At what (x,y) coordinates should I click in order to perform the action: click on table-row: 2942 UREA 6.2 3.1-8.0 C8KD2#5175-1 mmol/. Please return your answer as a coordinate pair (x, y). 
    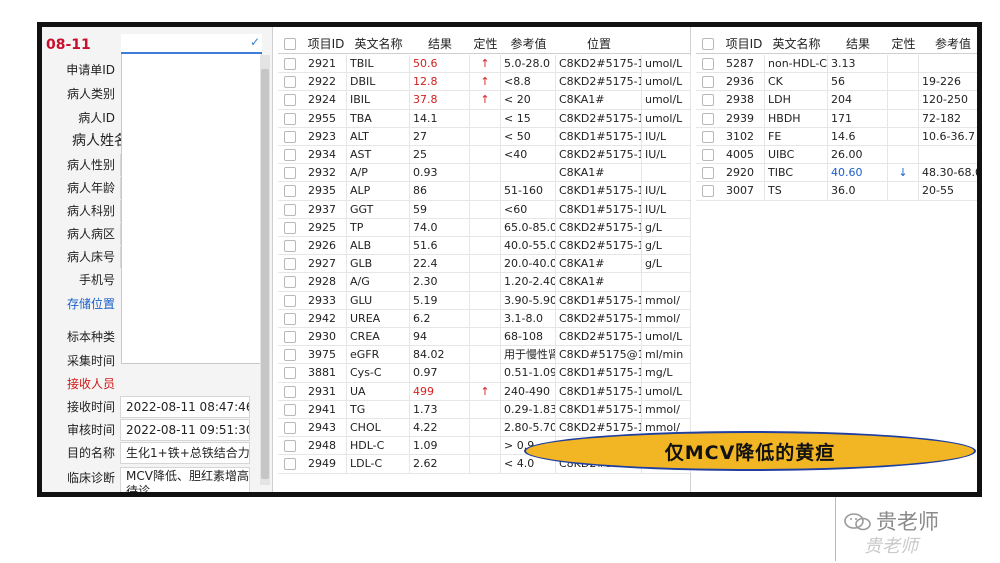
    Looking at the image, I should click on (484, 318).